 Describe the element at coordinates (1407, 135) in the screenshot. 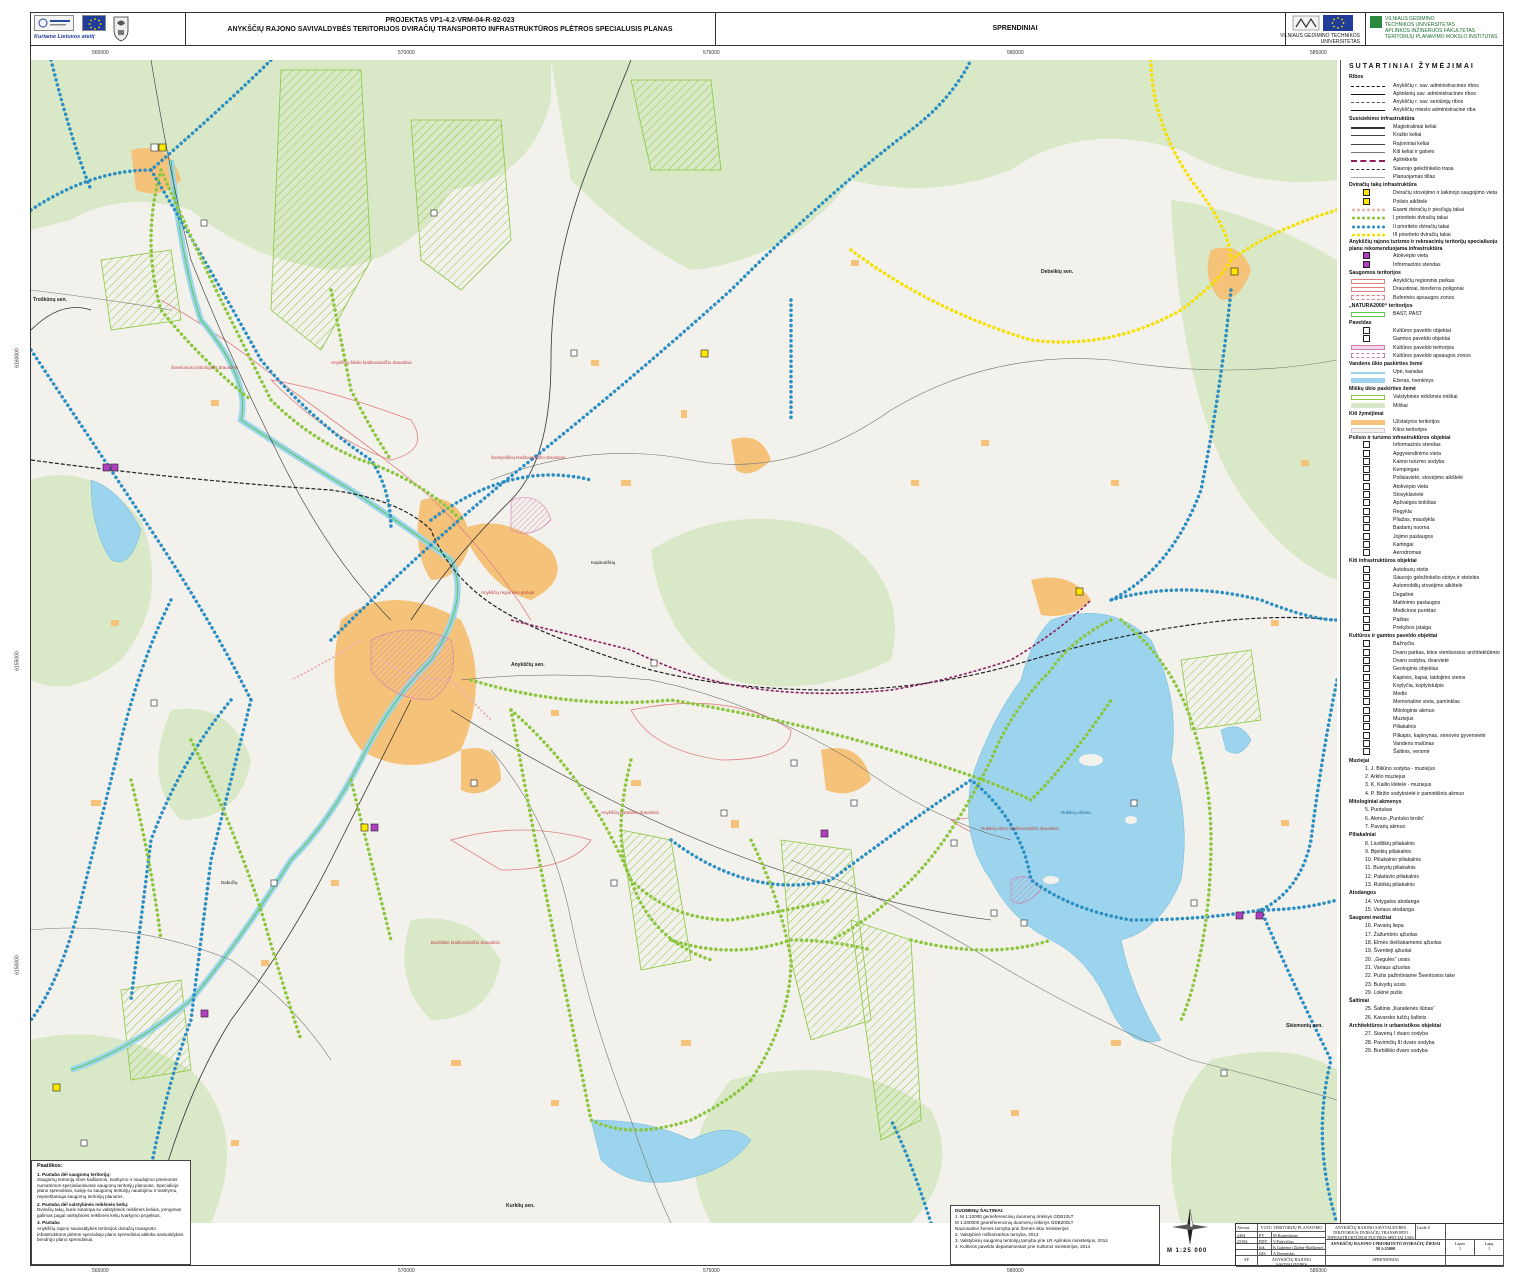

I see `legend-item-label: Krašto keliai` at that location.